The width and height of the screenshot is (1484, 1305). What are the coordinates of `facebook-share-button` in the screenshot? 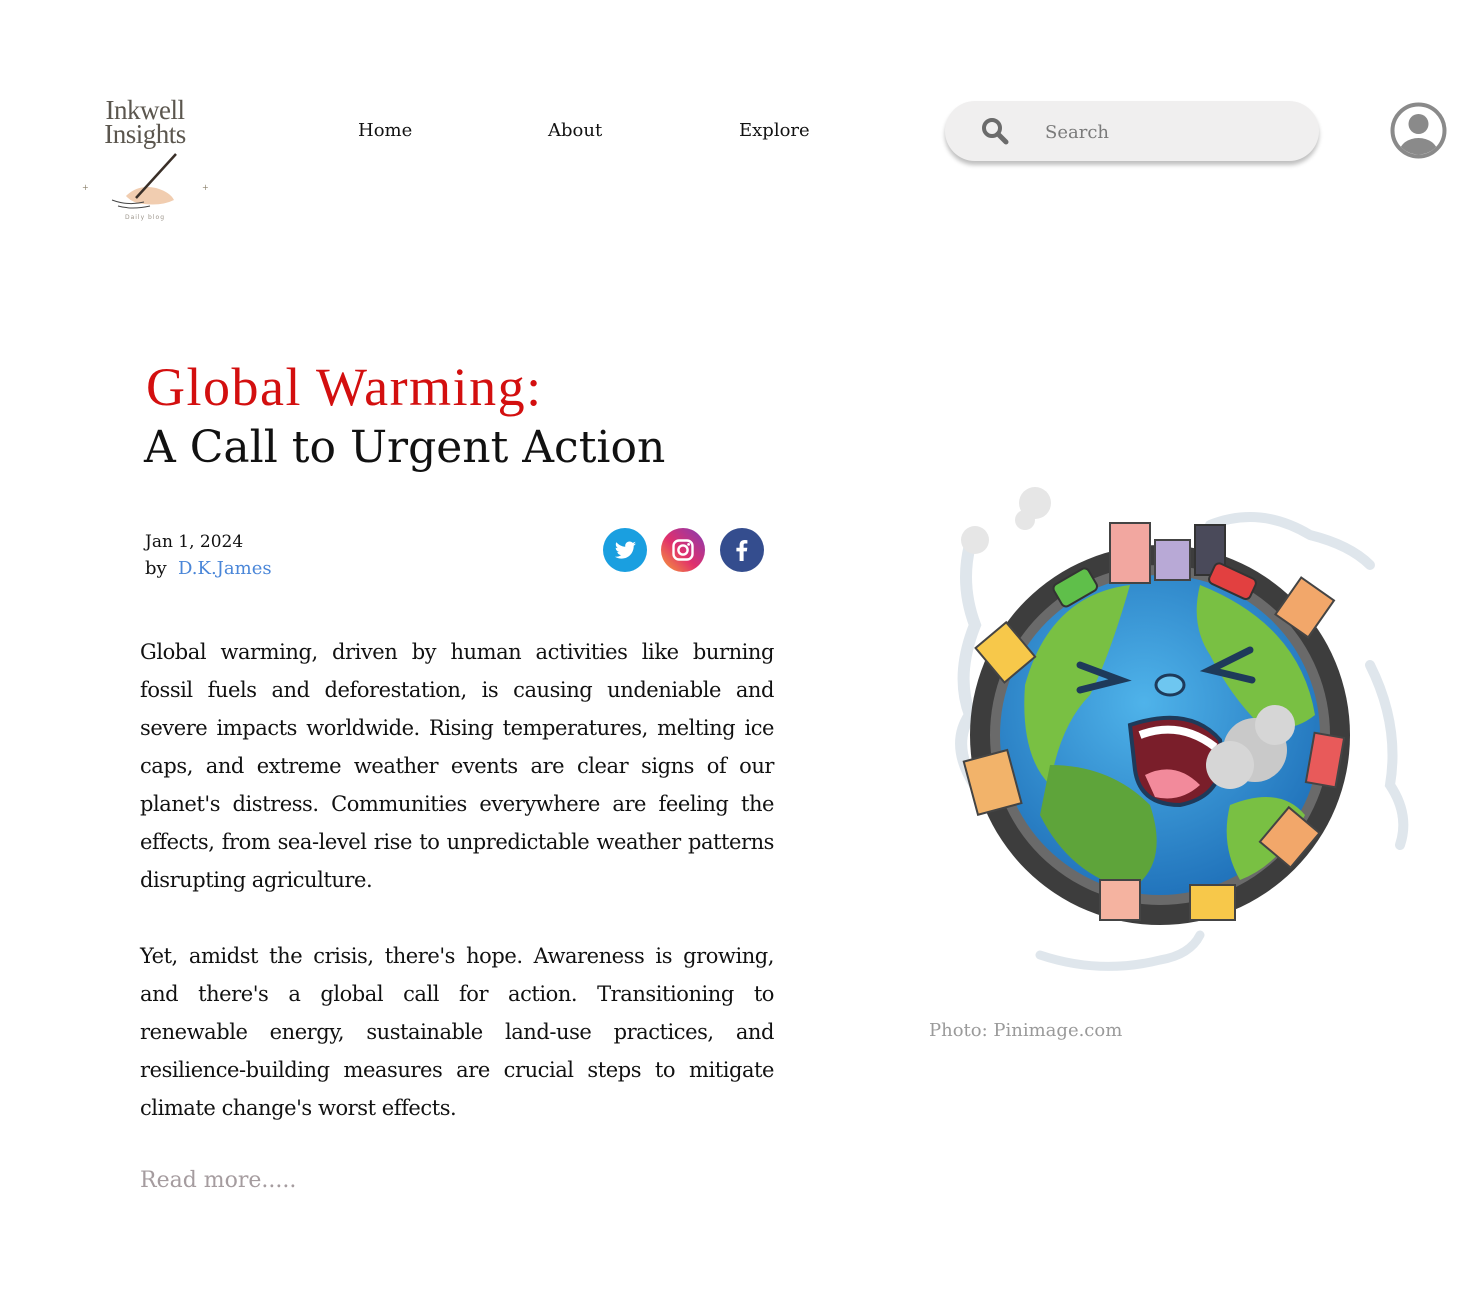 It's located at (742, 550).